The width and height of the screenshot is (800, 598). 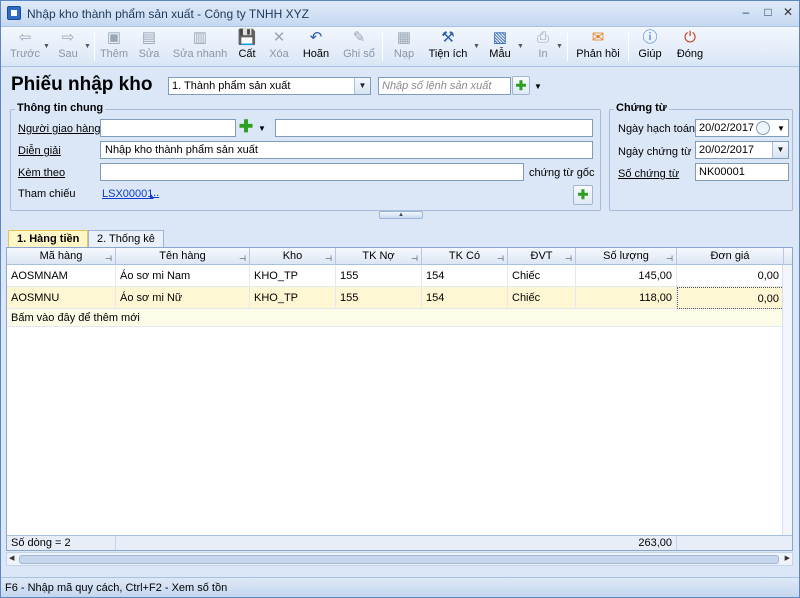 What do you see at coordinates (650, 47) in the screenshot?
I see `help-button: ⓘ Giúp` at bounding box center [650, 47].